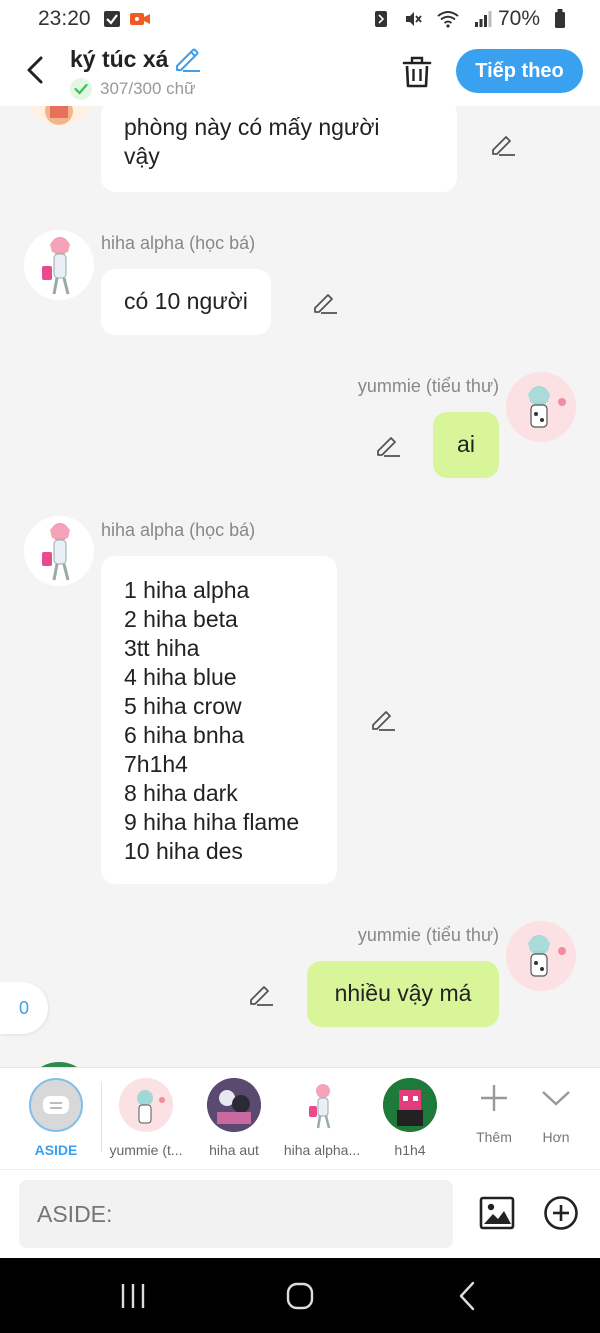  I want to click on camera-notification-icon, so click(139, 19).